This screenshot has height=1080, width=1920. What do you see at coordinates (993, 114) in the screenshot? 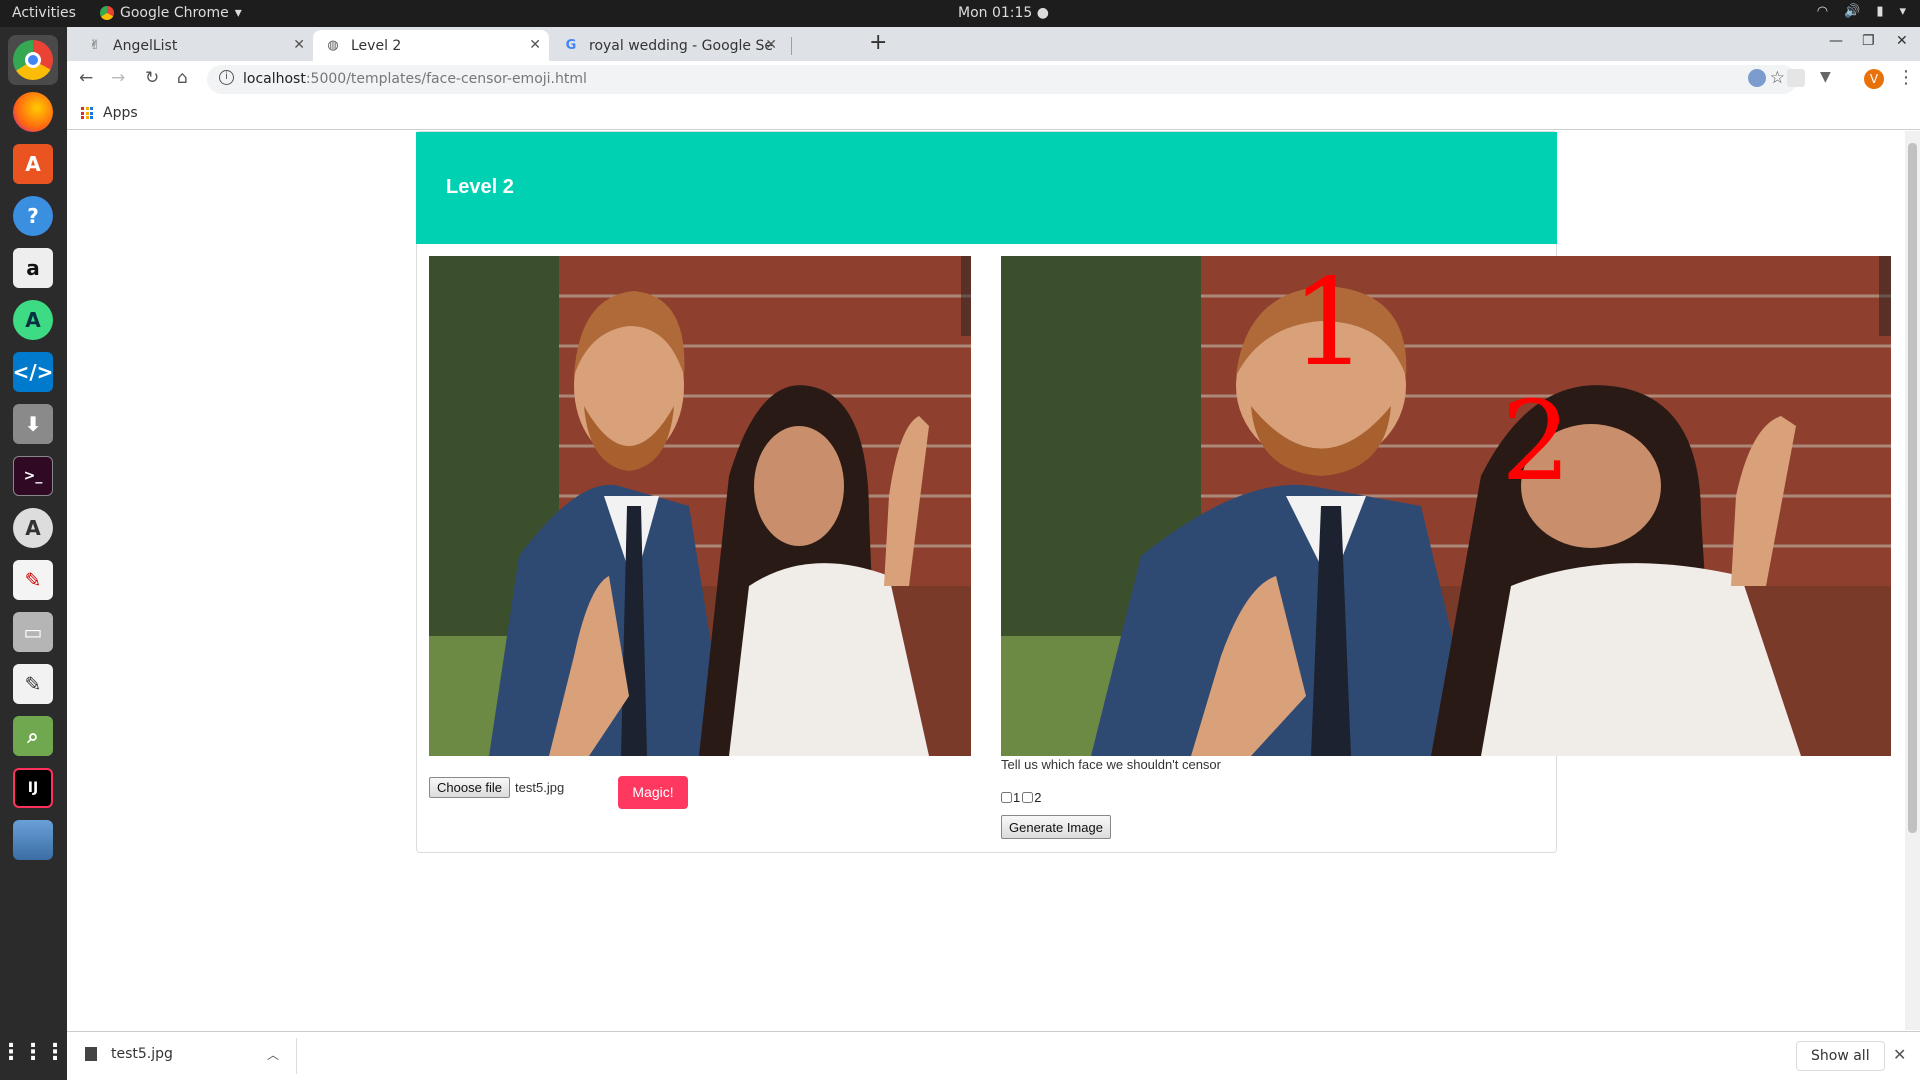
I see `bookmarks-bar: Apps` at bounding box center [993, 114].